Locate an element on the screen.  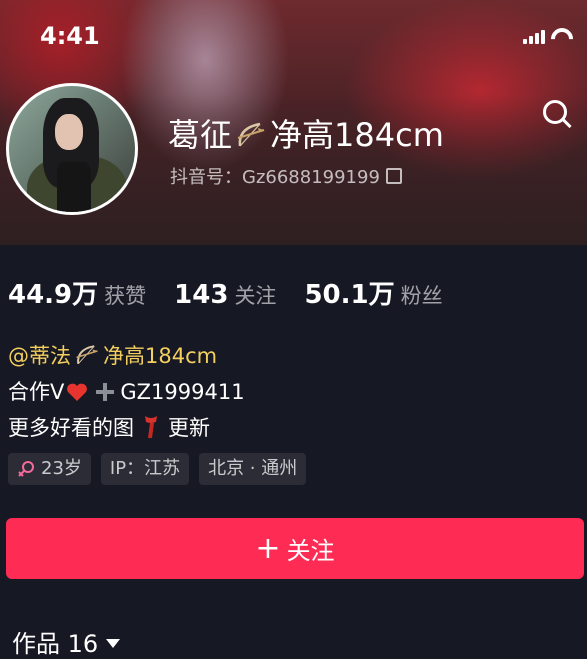
stat-following: 143 关注 is located at coordinates (225, 295).